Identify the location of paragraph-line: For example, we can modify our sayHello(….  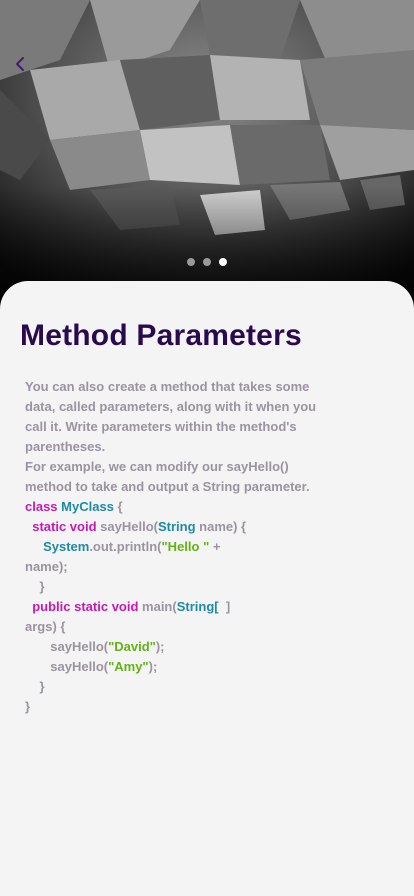
(157, 466).